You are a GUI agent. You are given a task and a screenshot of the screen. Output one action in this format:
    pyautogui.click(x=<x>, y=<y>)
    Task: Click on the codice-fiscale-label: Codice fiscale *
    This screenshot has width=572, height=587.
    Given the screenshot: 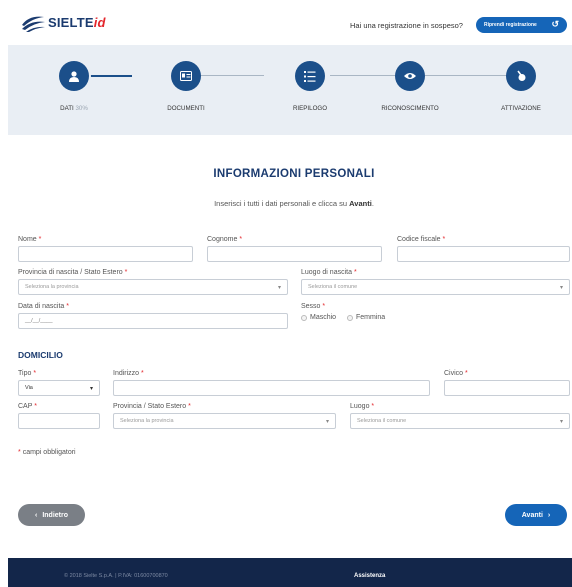 What is the action you would take?
    pyautogui.click(x=421, y=239)
    